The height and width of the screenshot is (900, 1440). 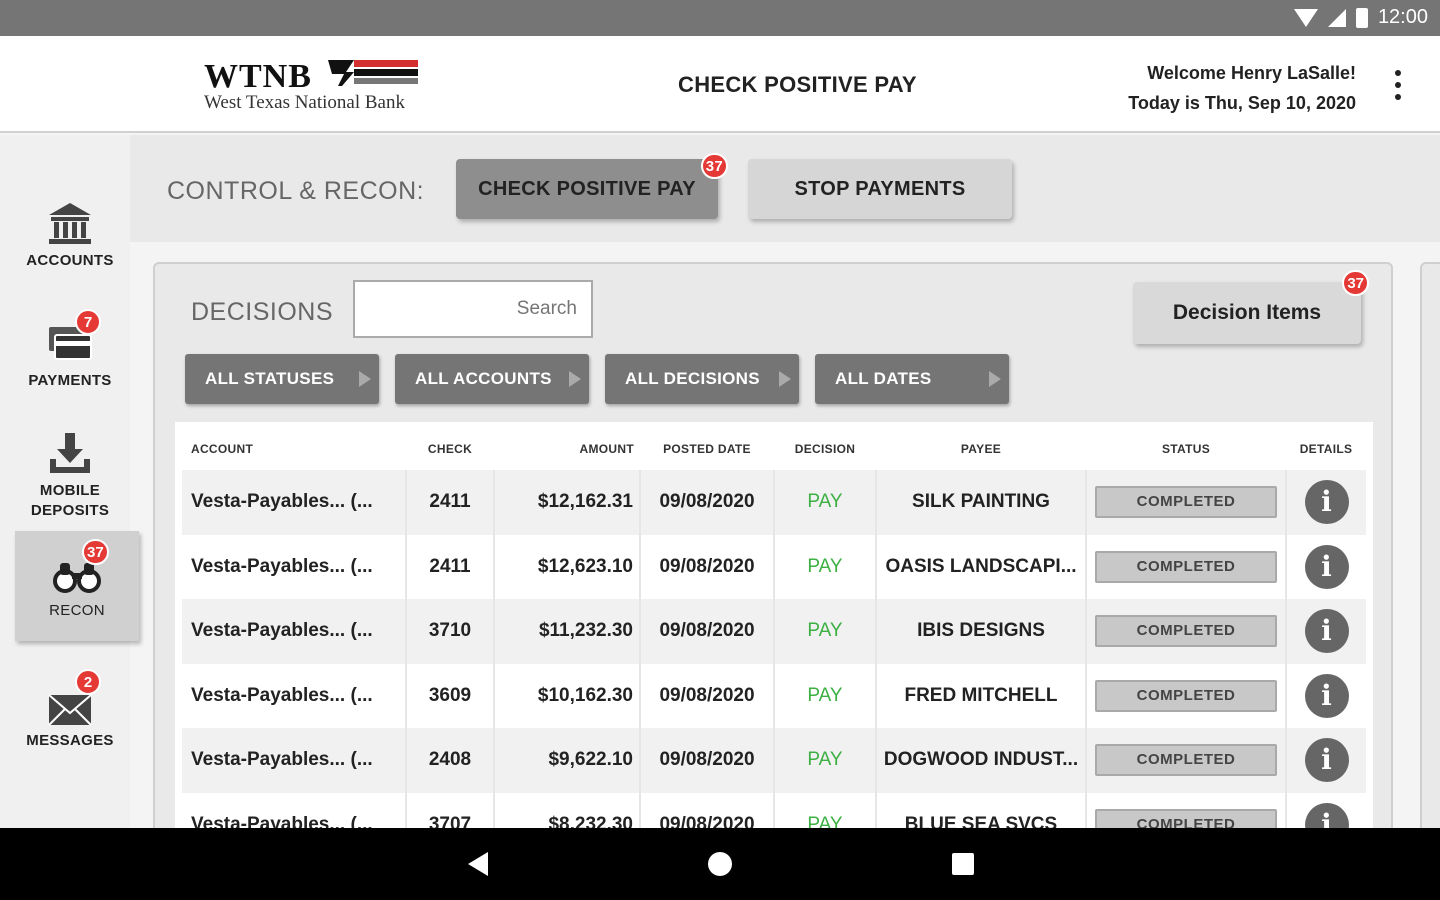 I want to click on column-header-check: CHECK, so click(x=450, y=446).